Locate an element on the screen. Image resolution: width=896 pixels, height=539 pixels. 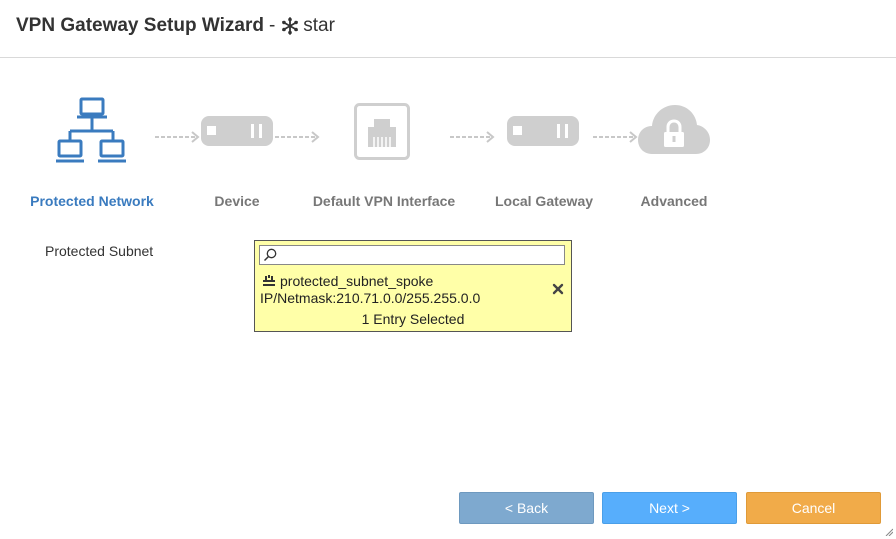
snowflake-icon is located at coordinates (290, 26).